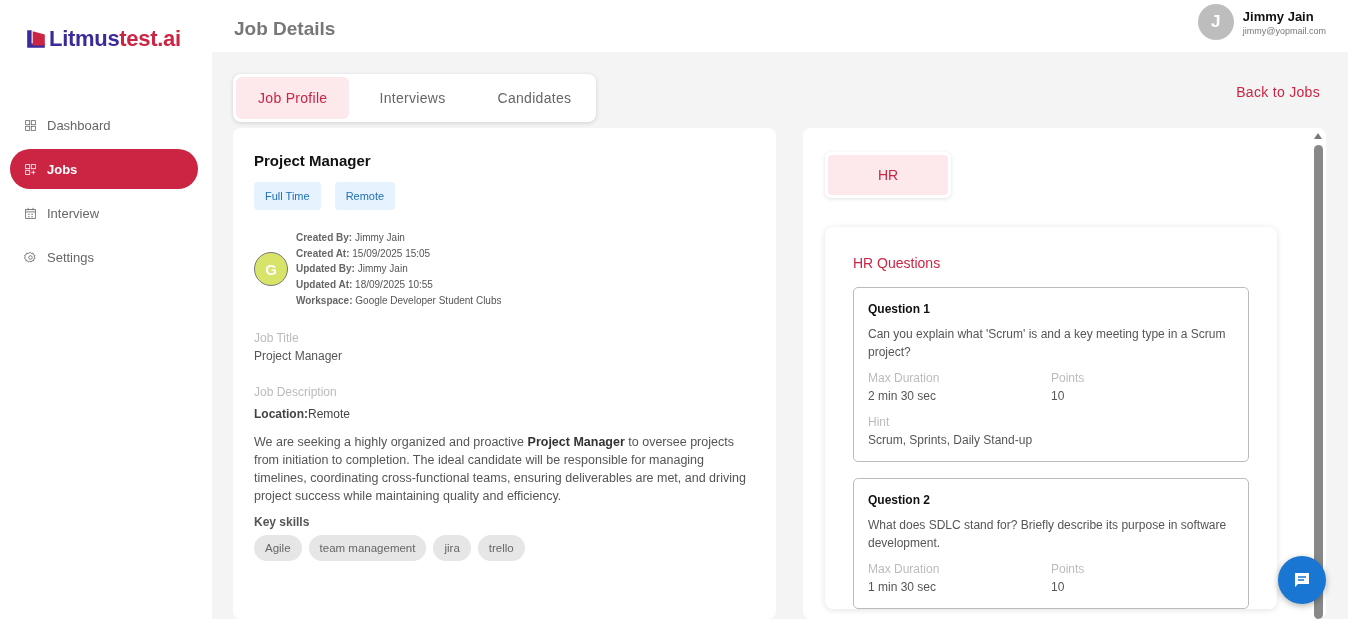  What do you see at coordinates (1047, 343) in the screenshot?
I see `question-text: Can you explain what 'Scrum' is and a key meeting type in a Scrum project?` at bounding box center [1047, 343].